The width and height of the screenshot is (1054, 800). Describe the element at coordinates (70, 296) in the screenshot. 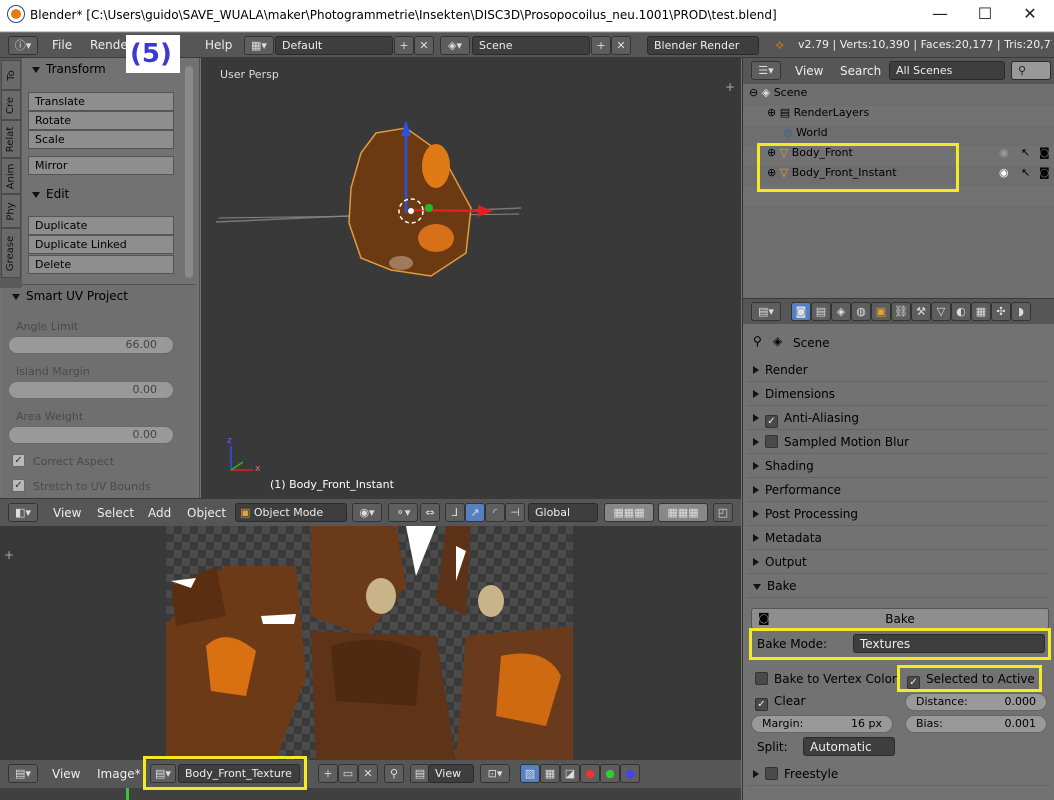

I see `smart-uv-header: Smart UV Project` at that location.